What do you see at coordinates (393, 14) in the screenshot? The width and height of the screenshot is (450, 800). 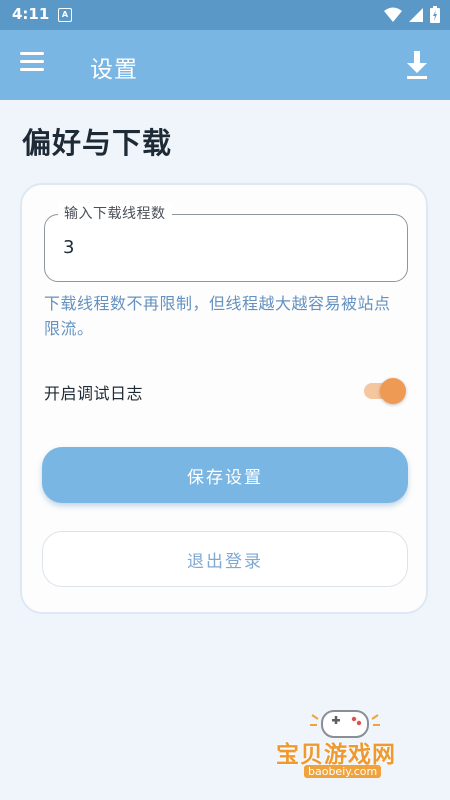 I see `wifi-icon` at bounding box center [393, 14].